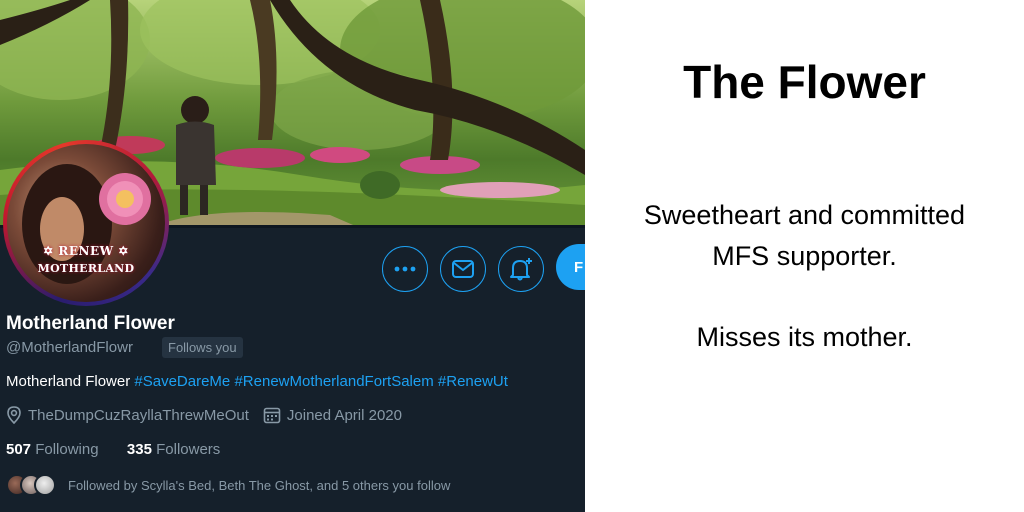  I want to click on notification-bell-icon, so click(521, 269).